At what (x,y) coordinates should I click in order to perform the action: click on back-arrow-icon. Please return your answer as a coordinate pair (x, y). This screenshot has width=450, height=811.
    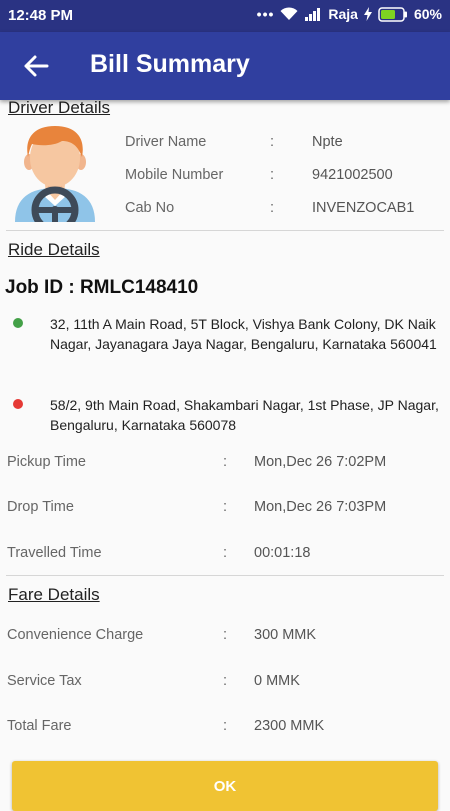
    Looking at the image, I should click on (36, 66).